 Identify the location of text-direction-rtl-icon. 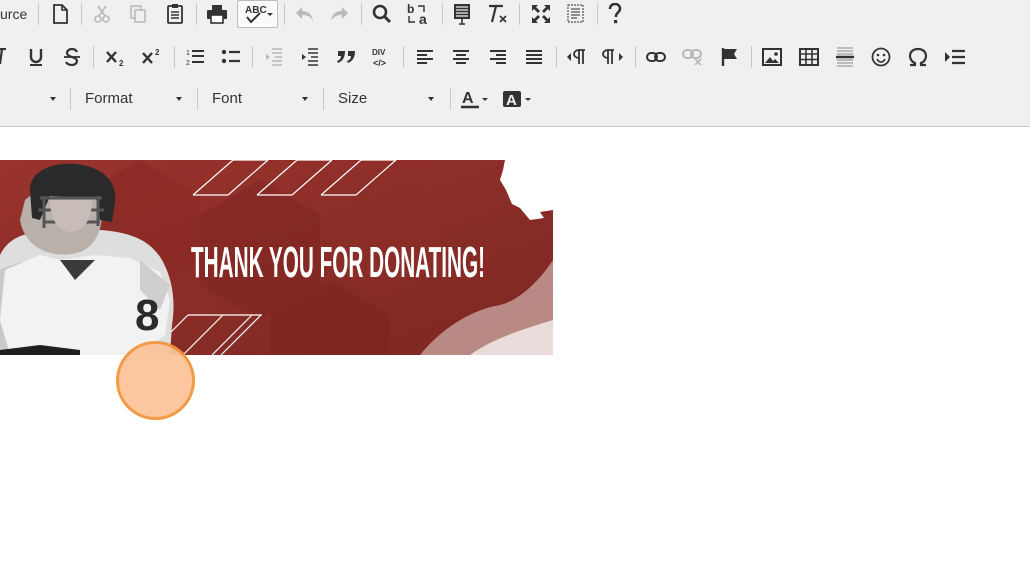
(613, 57).